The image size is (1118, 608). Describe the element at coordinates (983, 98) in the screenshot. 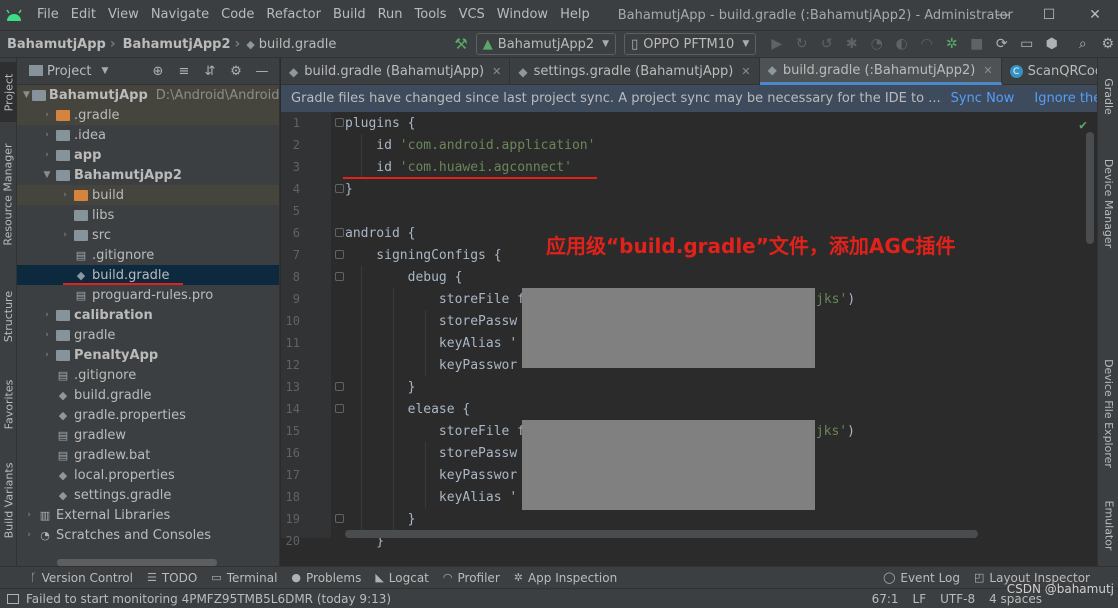

I see `sync-now-link: Sync Now` at that location.